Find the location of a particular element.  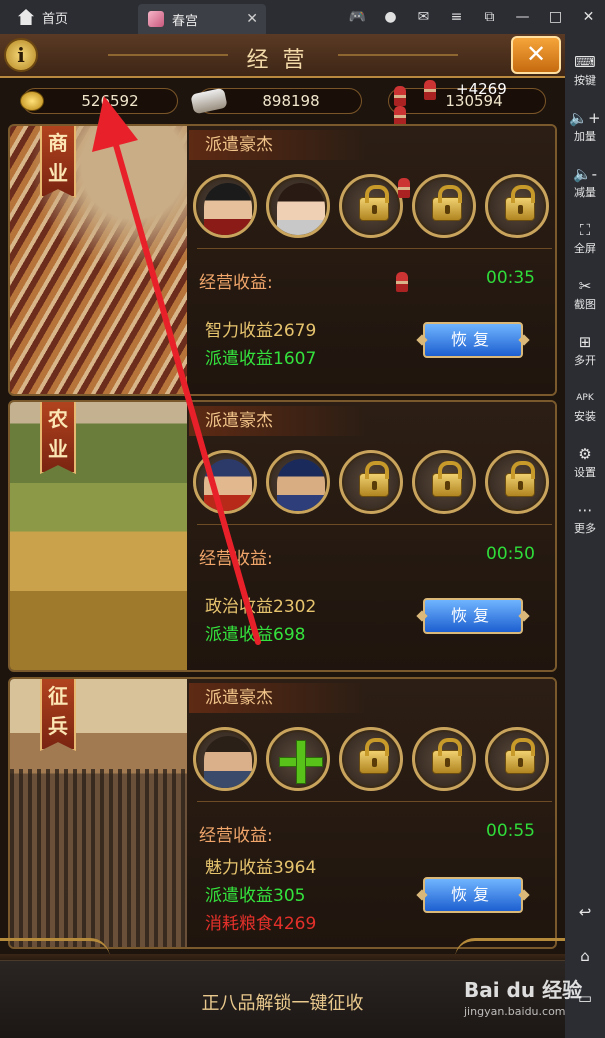

stat-attribute-income: 魅力收益3964 is located at coordinates (261, 868).